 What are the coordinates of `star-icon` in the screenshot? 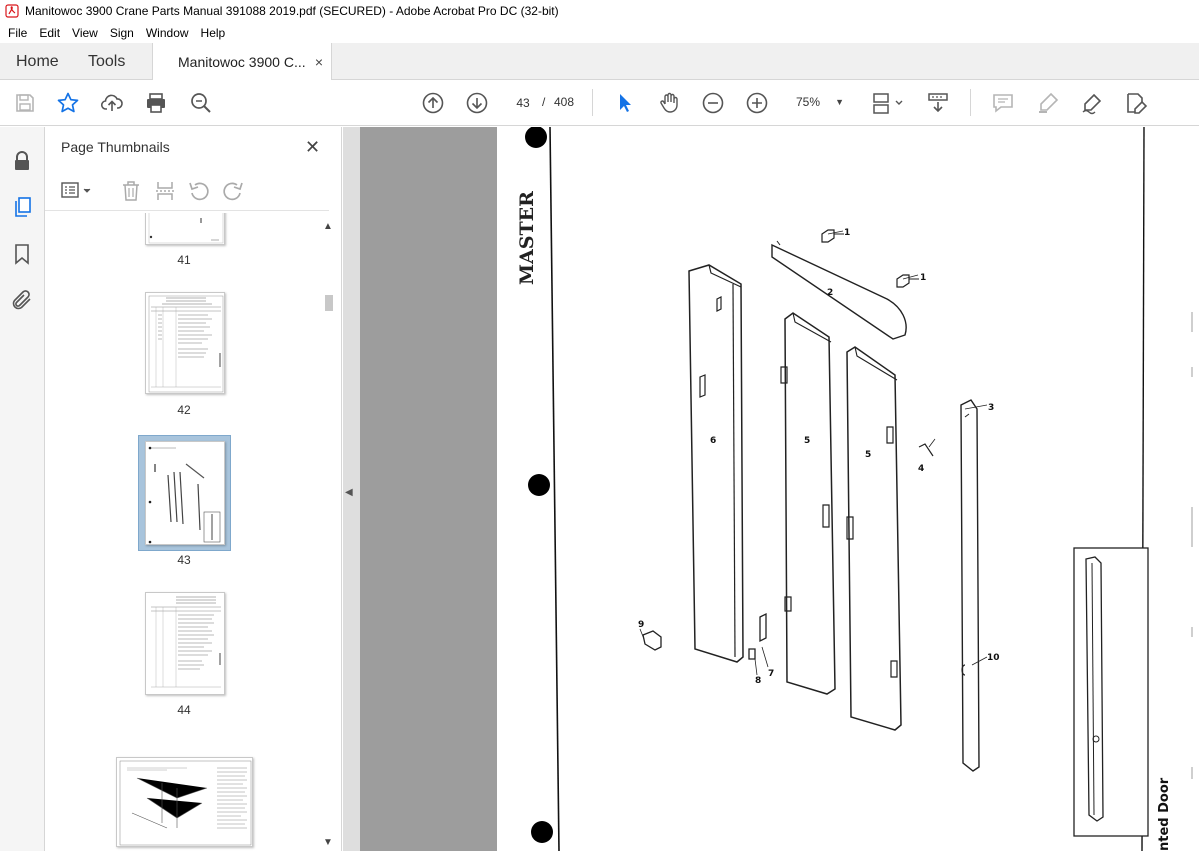 It's located at (68, 103).